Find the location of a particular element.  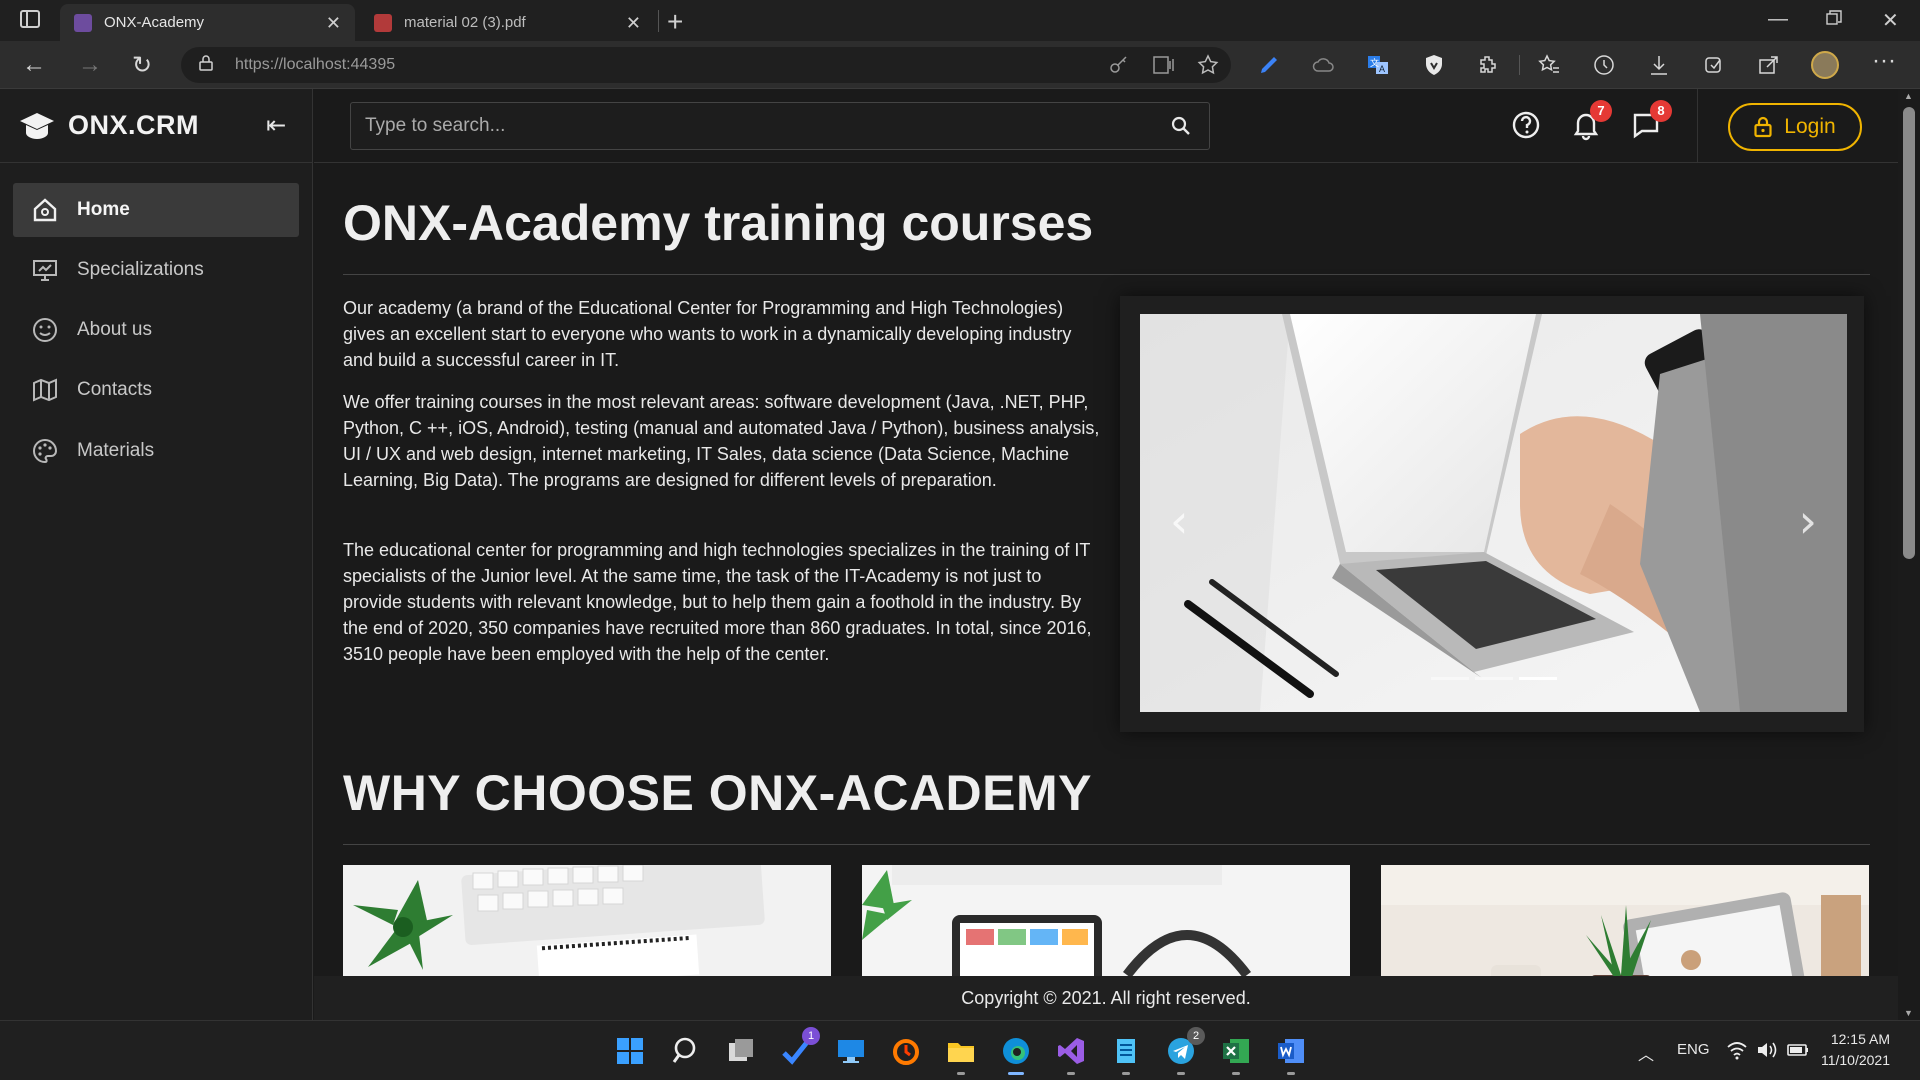

help-icon is located at coordinates (1526, 125).